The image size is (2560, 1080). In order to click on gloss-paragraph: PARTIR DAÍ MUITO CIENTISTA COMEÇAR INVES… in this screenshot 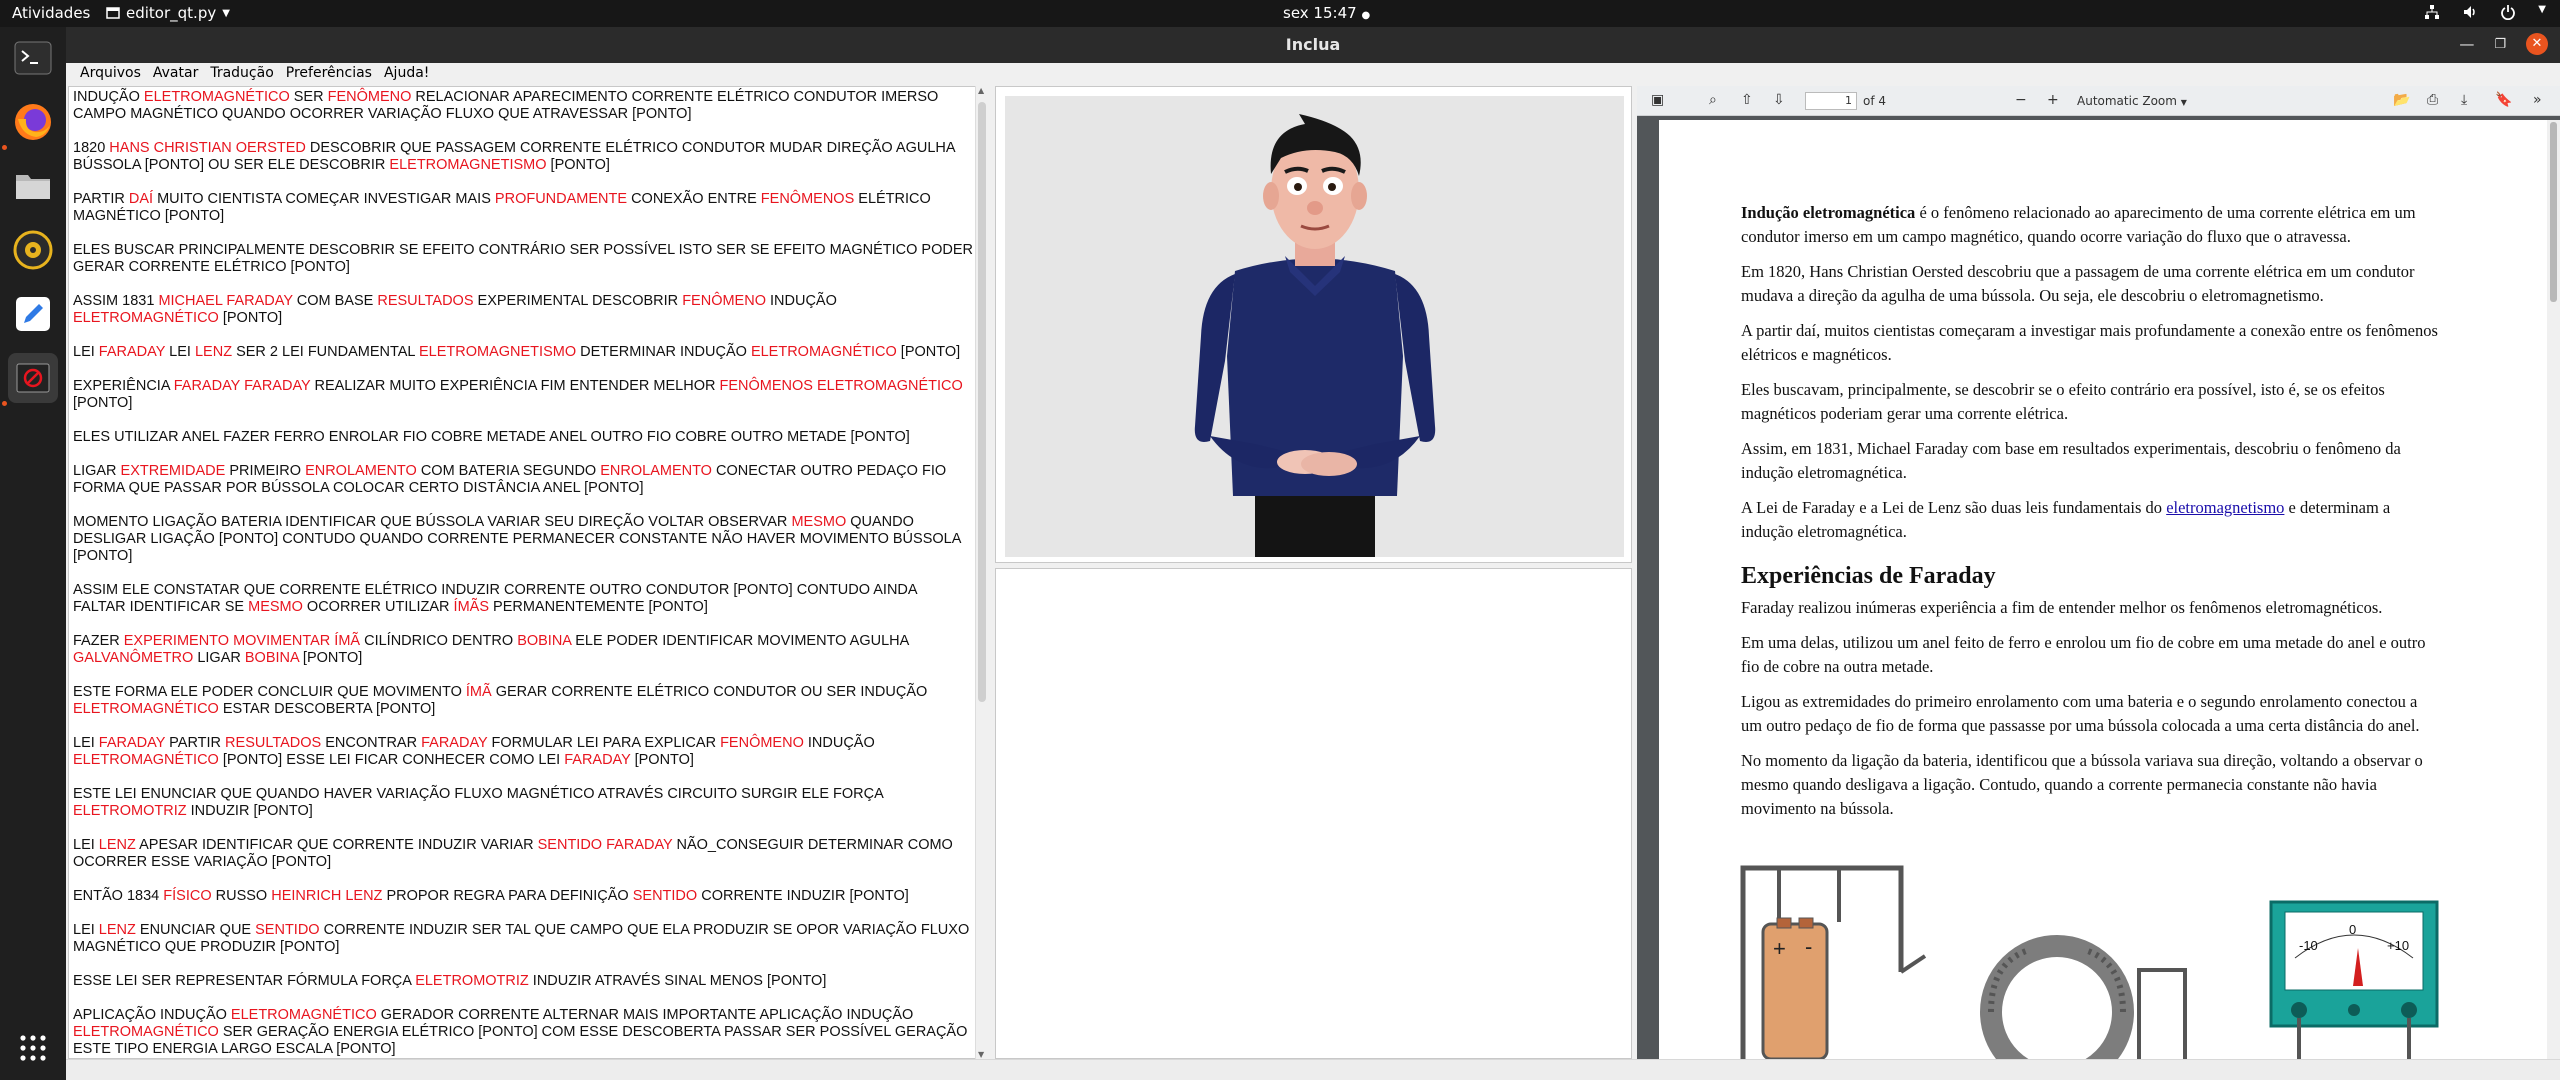, I will do `click(523, 208)`.